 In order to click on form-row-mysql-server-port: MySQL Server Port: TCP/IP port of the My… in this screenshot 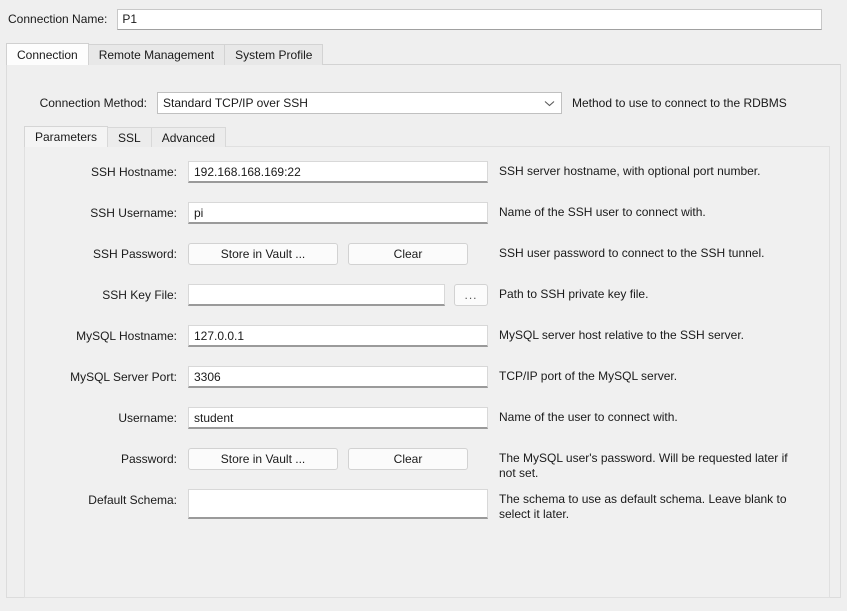, I will do `click(428, 386)`.